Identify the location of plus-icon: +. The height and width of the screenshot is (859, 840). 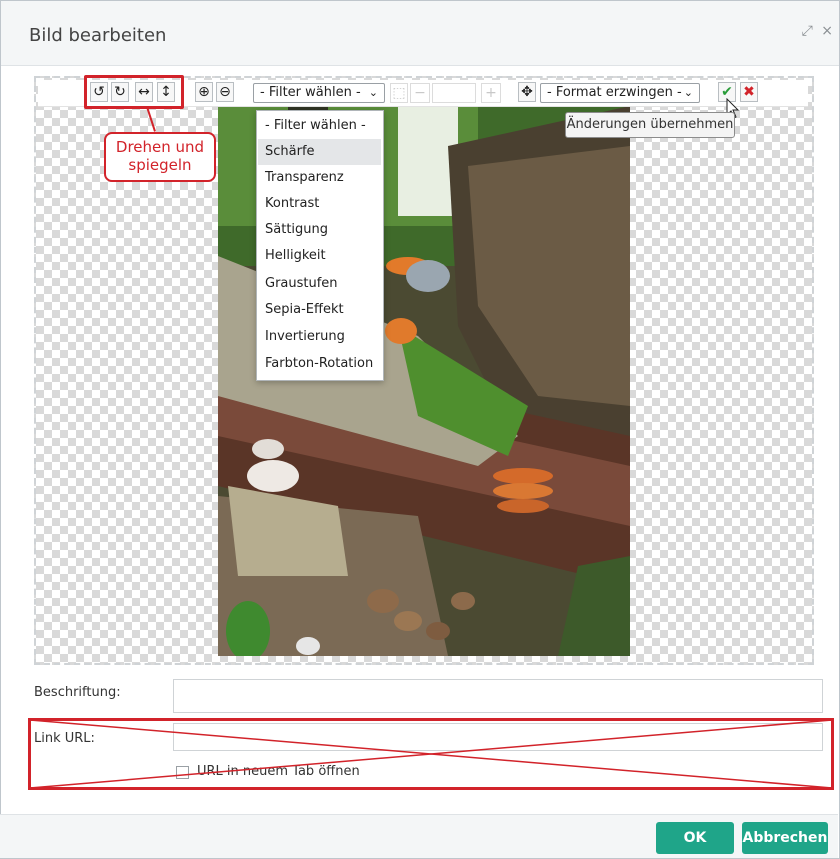
(491, 93).